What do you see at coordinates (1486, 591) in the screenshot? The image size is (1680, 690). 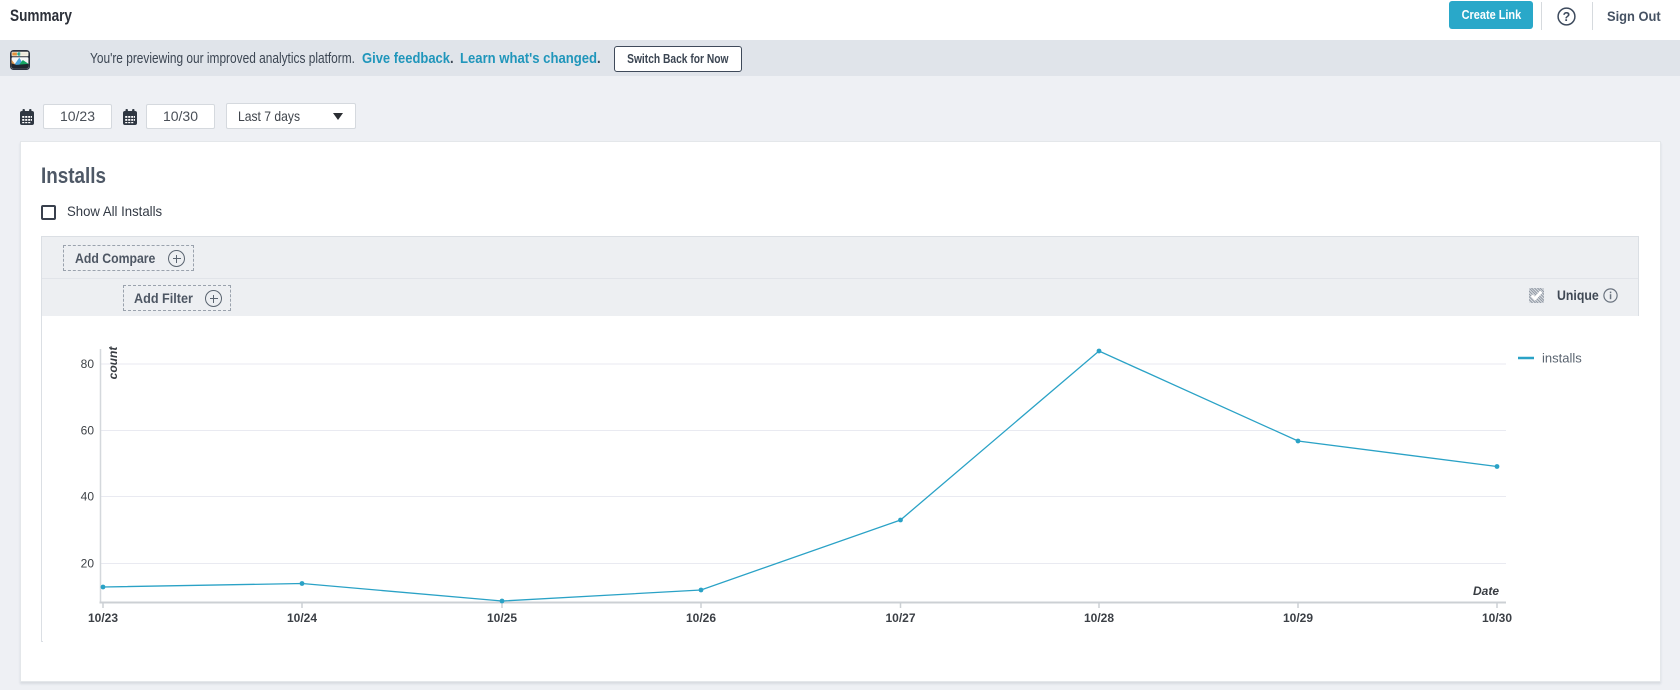 I see `svg-text: Date` at bounding box center [1486, 591].